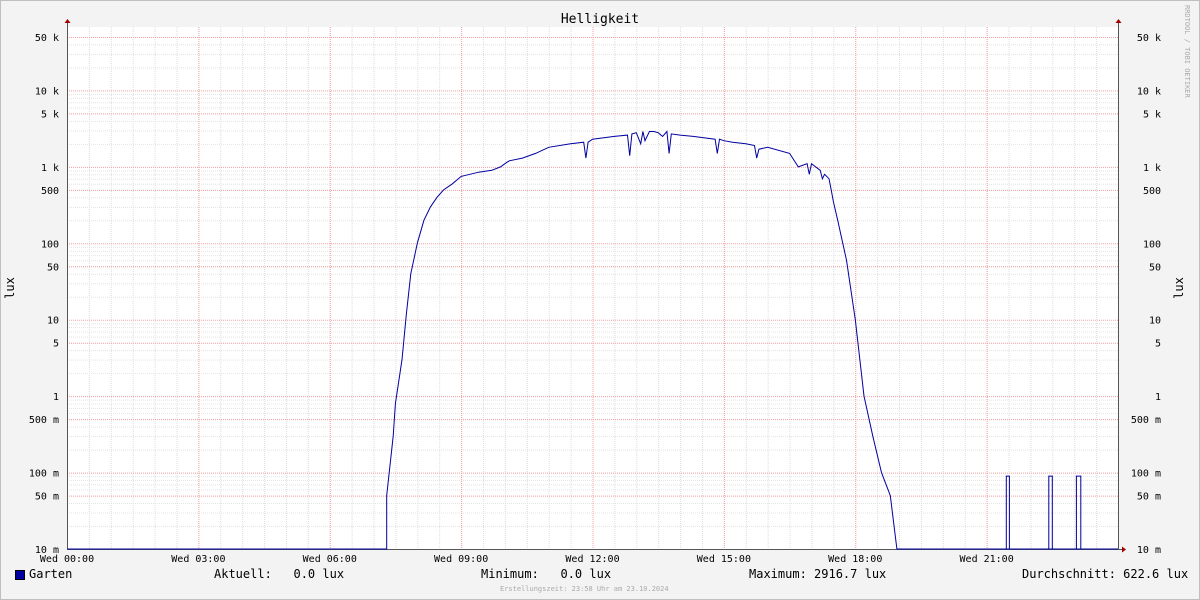  I want to click on rrdtool-watermark: RRDTOOL / TOBI OETIKER, so click(1187, 51).